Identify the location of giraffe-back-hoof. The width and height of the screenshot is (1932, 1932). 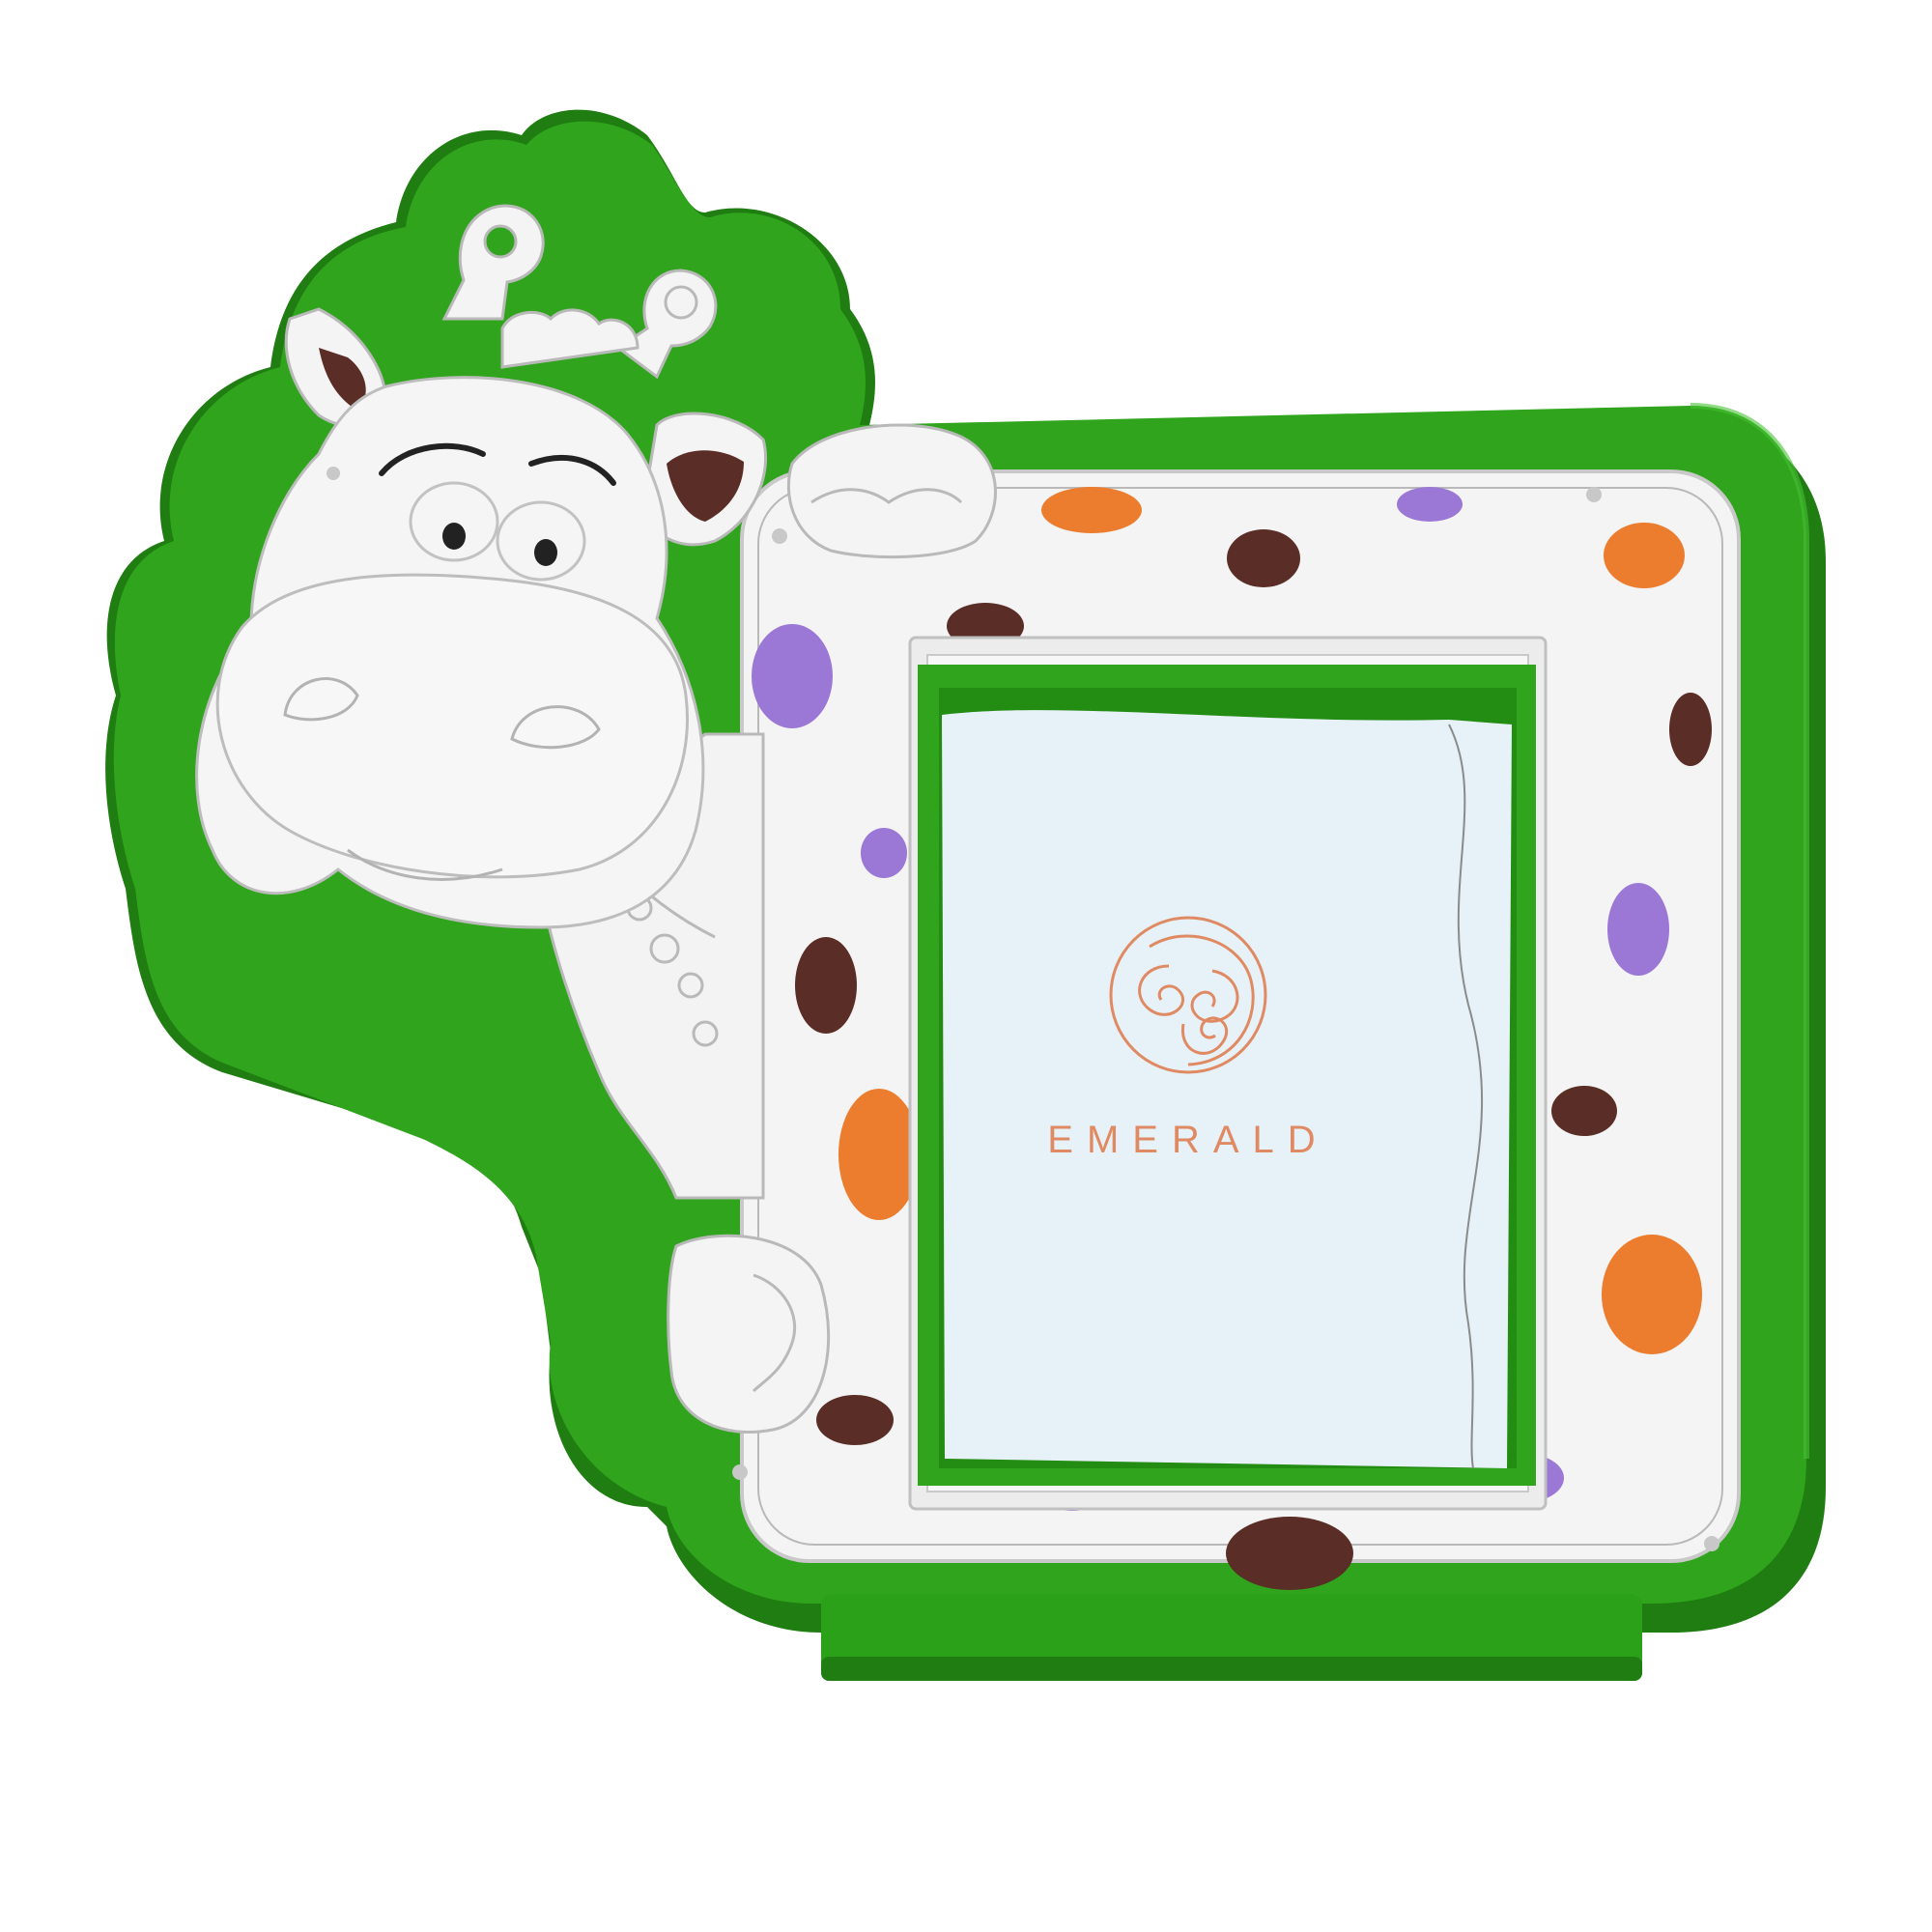
(891, 491).